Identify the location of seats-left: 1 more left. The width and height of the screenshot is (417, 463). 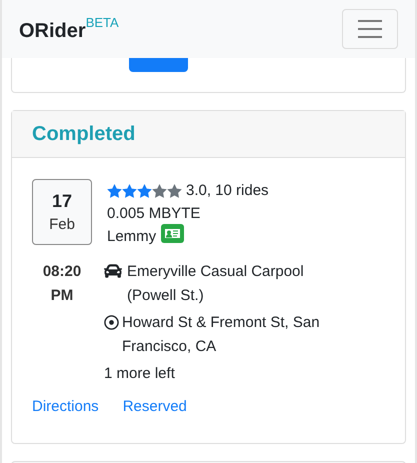
(140, 374).